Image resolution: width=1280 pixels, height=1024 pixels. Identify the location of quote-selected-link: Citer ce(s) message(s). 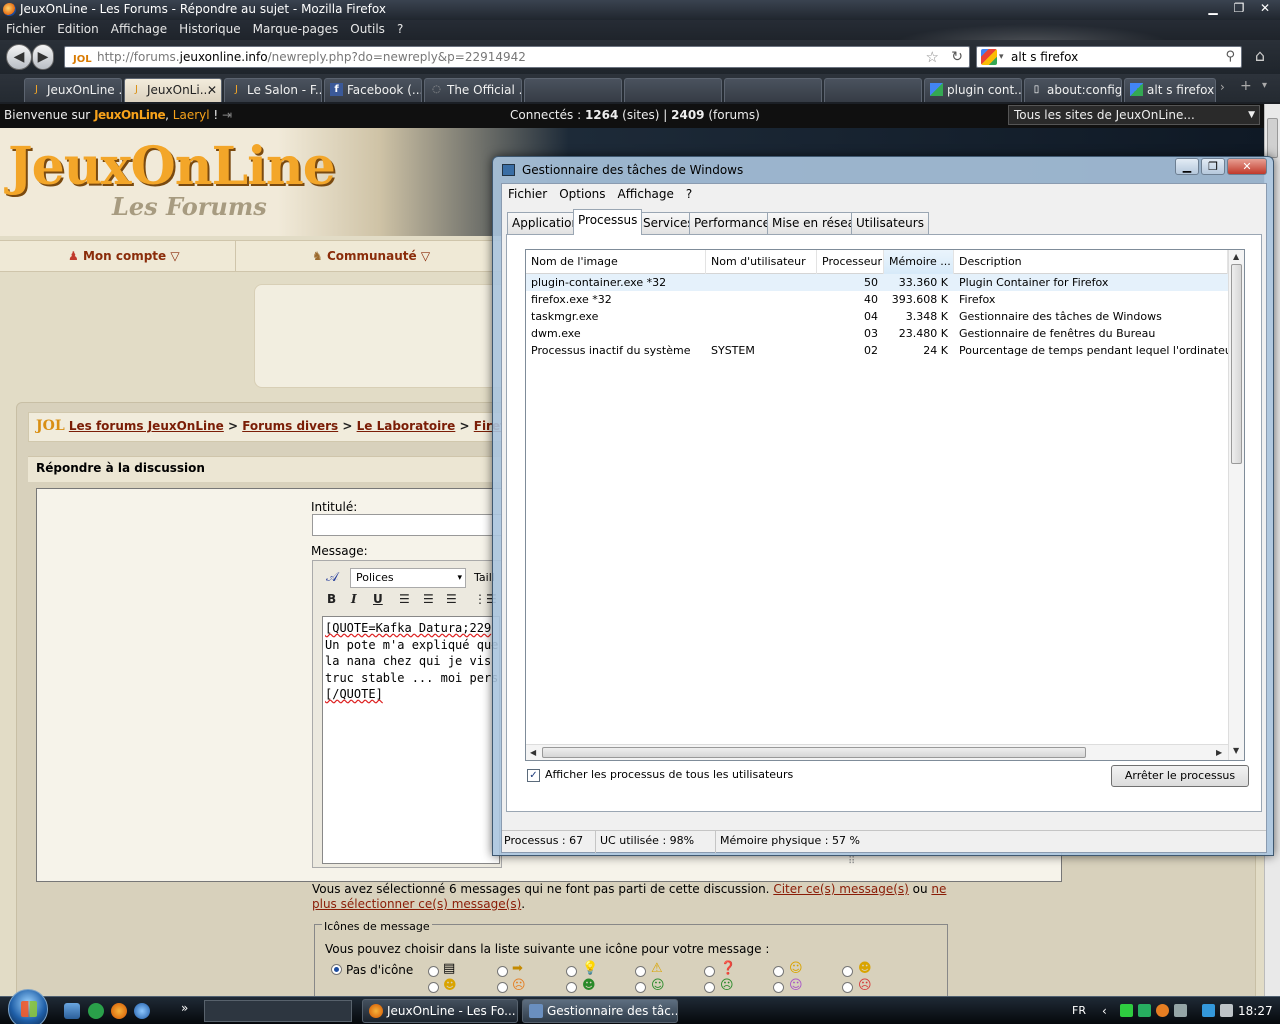
(841, 889).